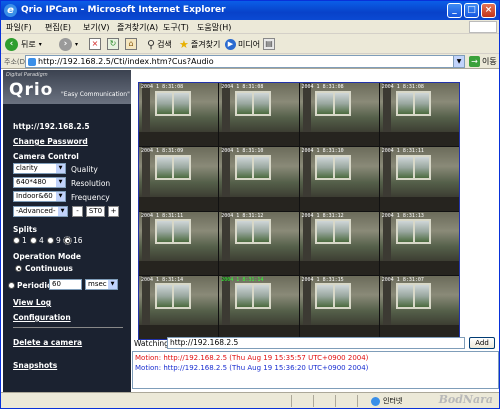  Describe the element at coordinates (162, 215) in the screenshot. I see `frame-timestamp: 2004 1 8:31:11` at that location.